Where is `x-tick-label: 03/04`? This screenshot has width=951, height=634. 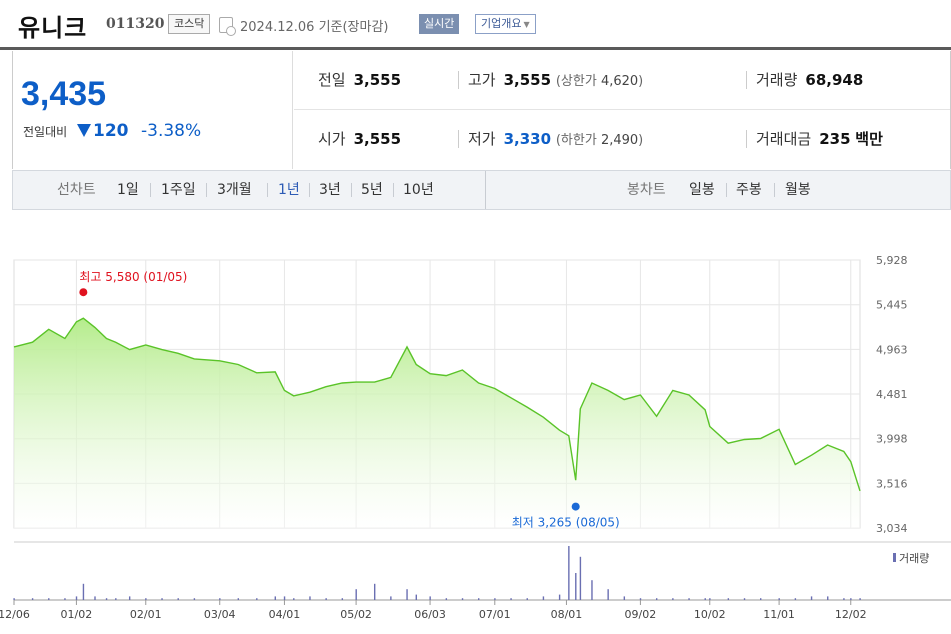 x-tick-label: 03/04 is located at coordinates (220, 614).